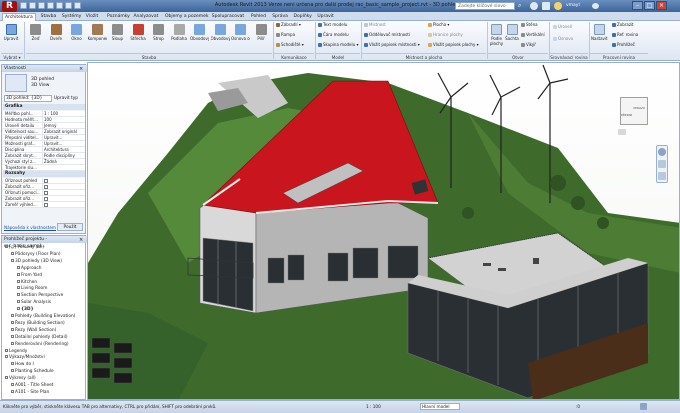 This screenshot has height=413, width=680. Describe the element at coordinates (43, 317) in the screenshot. I see `browser-node: Pohledy (Building Elevation)` at that location.